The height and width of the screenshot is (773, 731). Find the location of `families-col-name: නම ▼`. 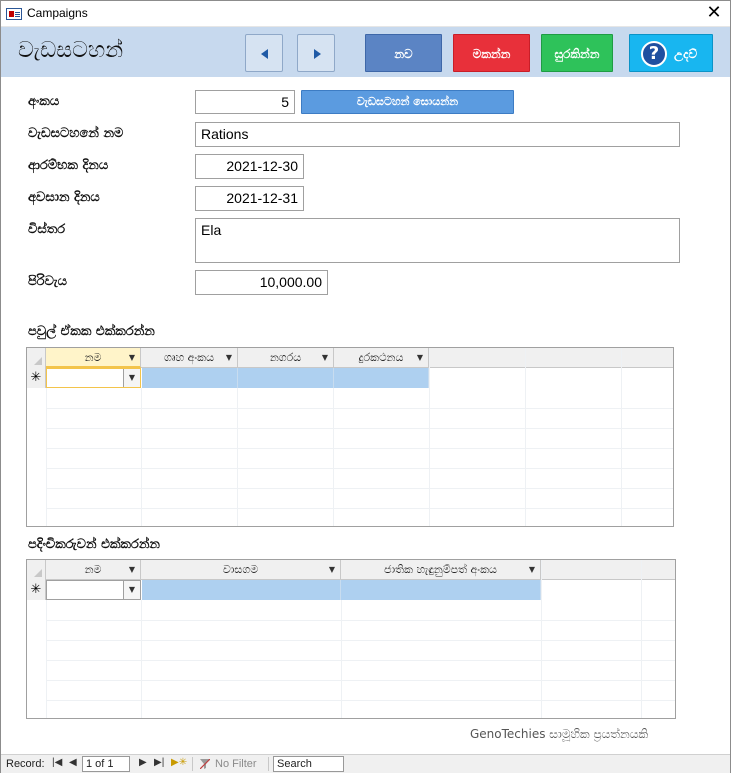

families-col-name: නම ▼ is located at coordinates (93, 358).